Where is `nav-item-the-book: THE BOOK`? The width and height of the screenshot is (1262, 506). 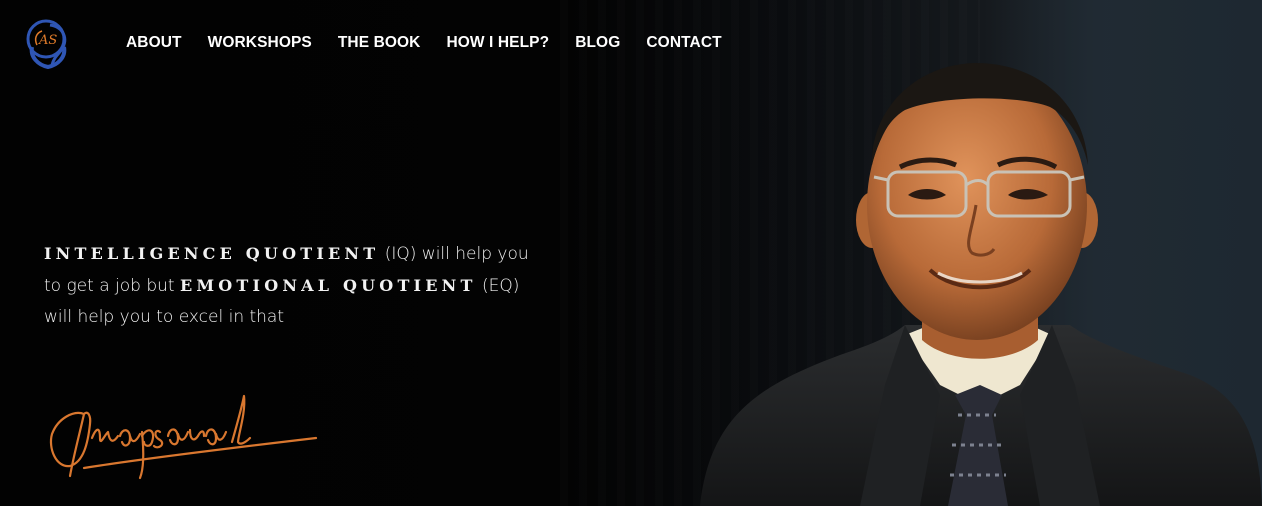
nav-item-the-book: THE BOOK is located at coordinates (379, 43).